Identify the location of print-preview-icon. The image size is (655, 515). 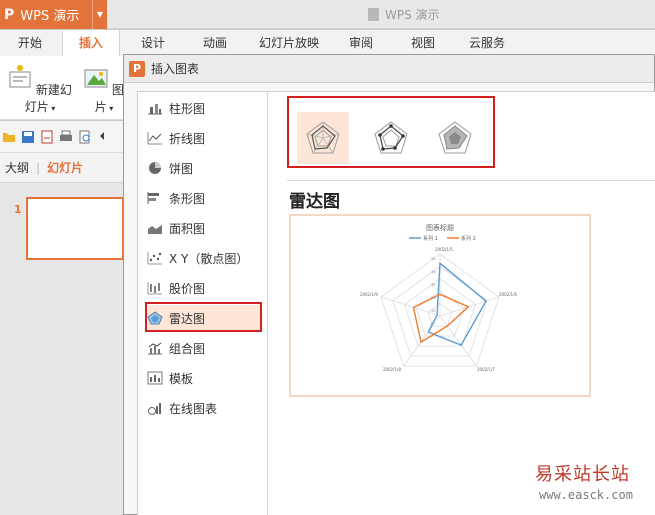
(85, 137).